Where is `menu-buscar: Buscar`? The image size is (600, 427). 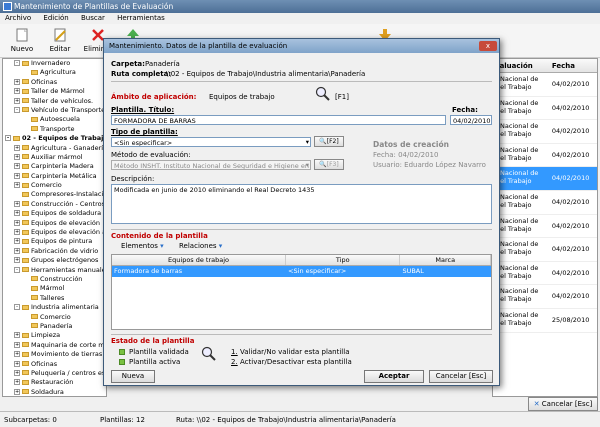 menu-buscar: Buscar is located at coordinates (93, 18).